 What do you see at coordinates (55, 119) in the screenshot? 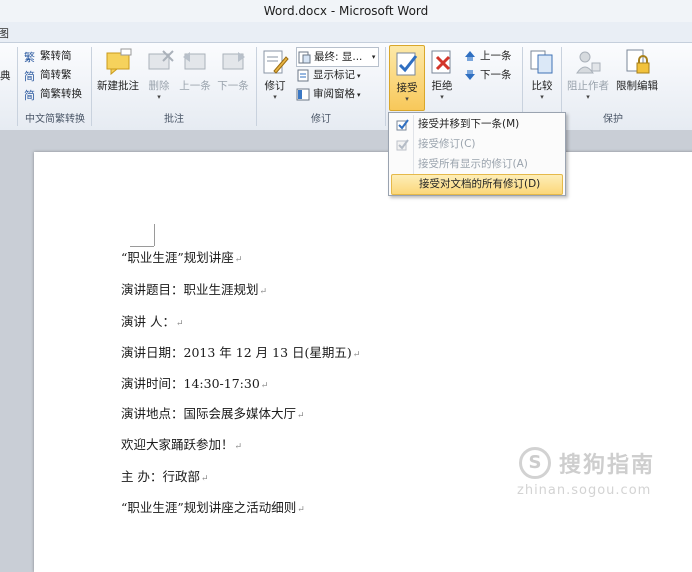
I see `group-label-chinese-conversion: 中文简繁转换` at bounding box center [55, 119].